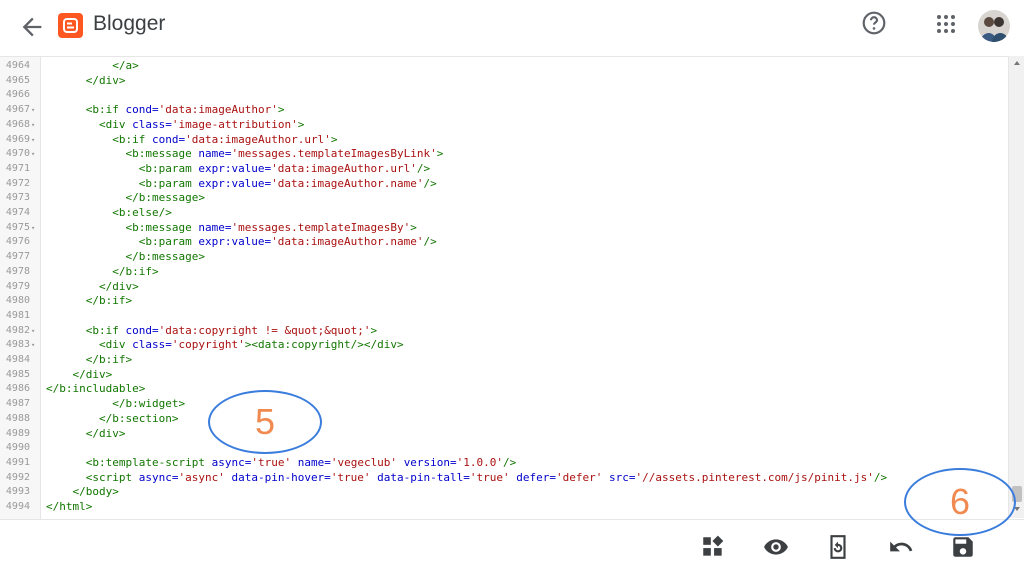  Describe the element at coordinates (70, 25) in the screenshot. I see `blogger-logo-icon` at that location.